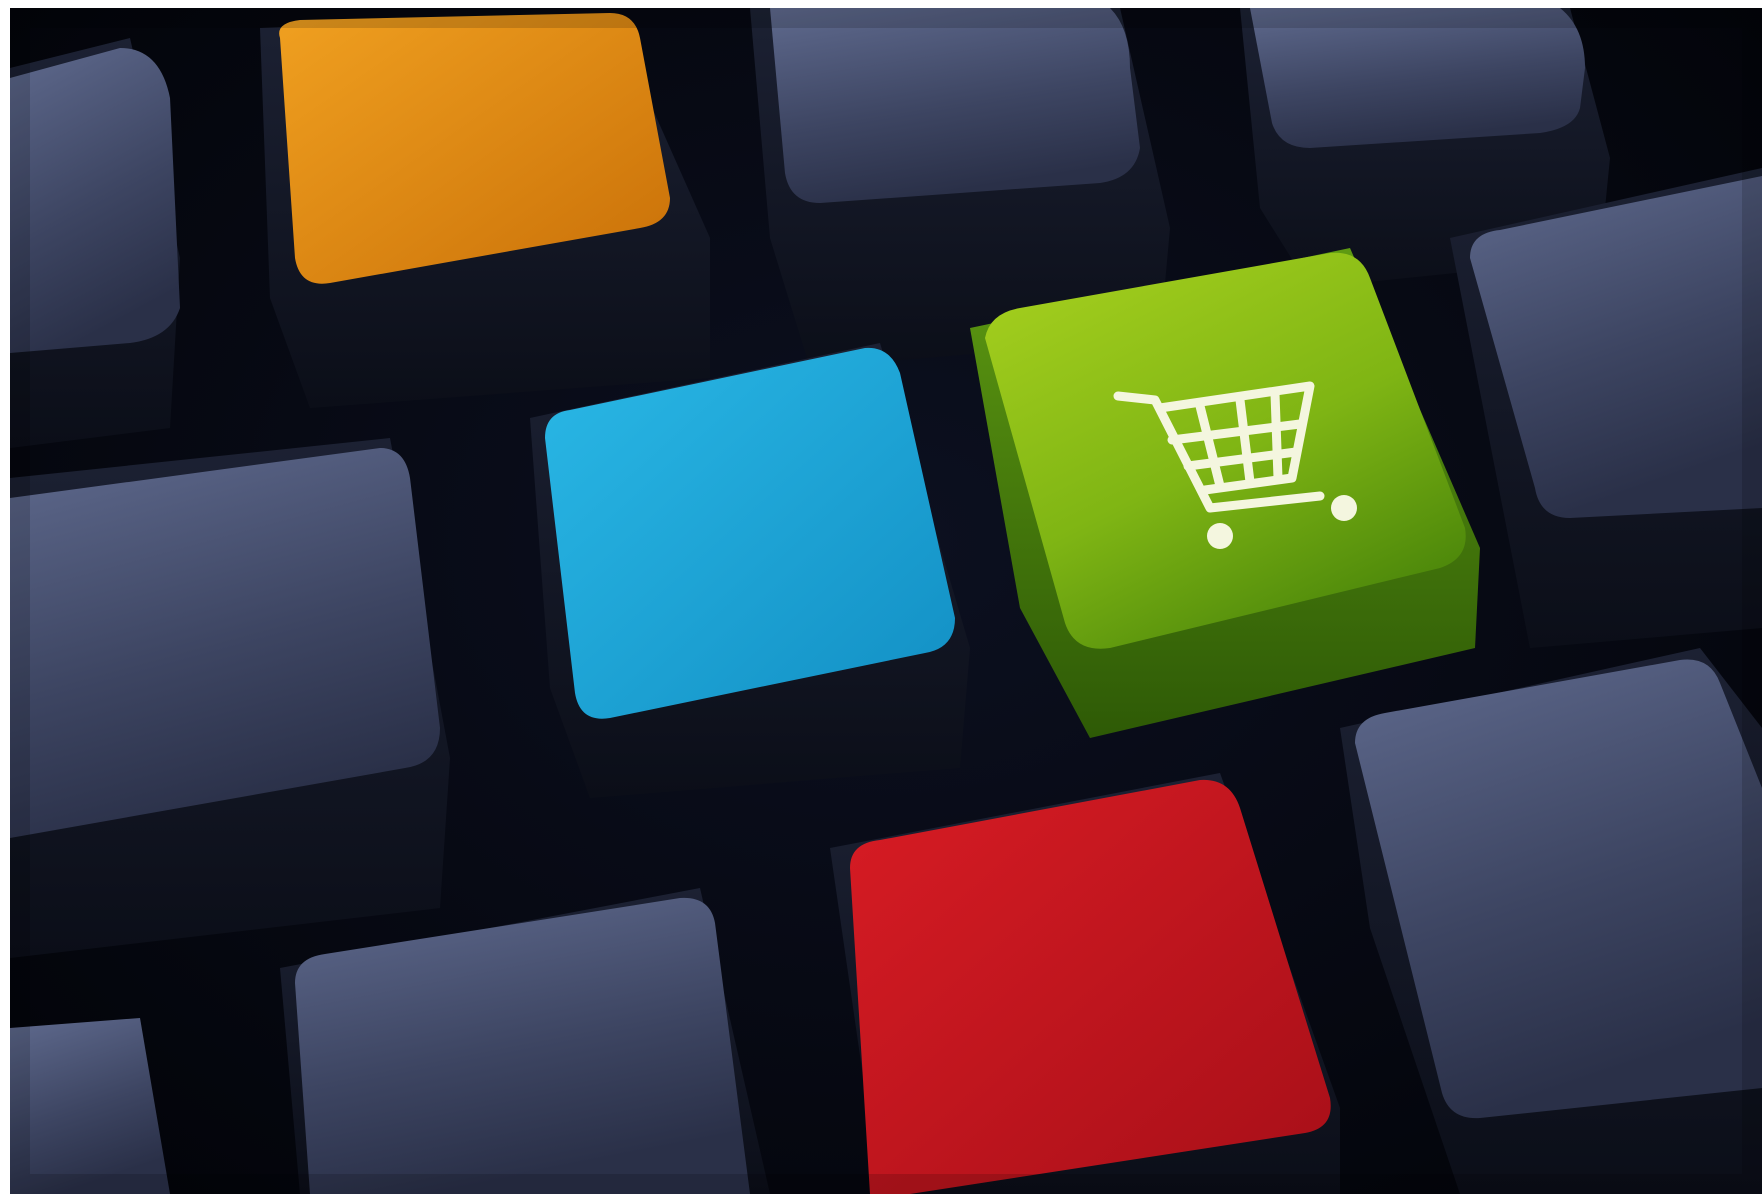 This screenshot has height=1194, width=1762. What do you see at coordinates (750, 570) in the screenshot?
I see `key-cyan` at bounding box center [750, 570].